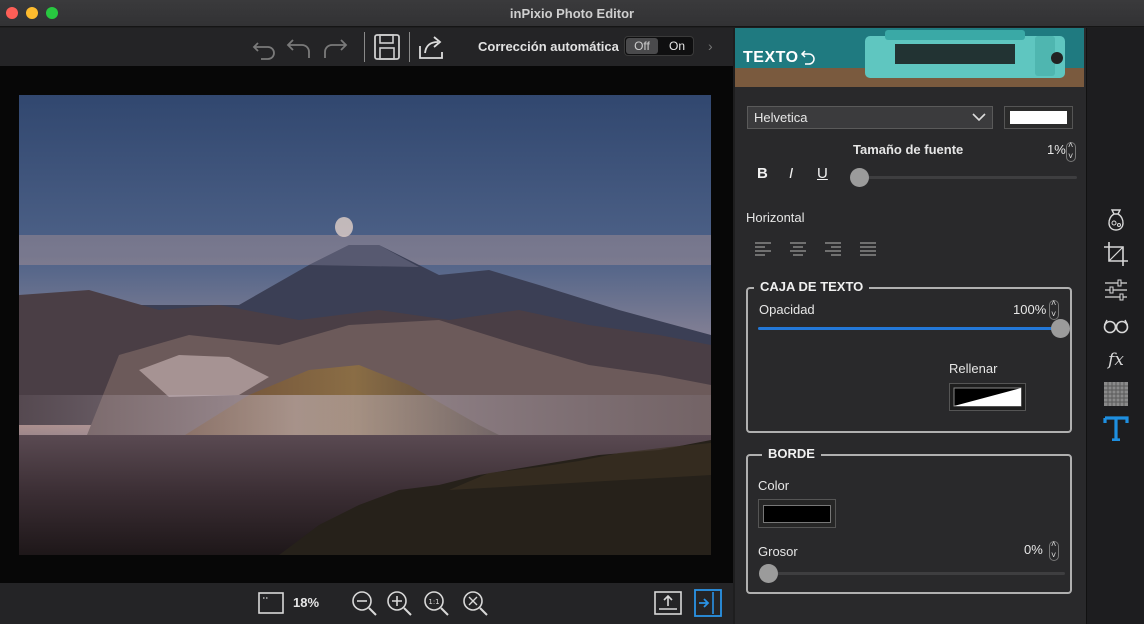  I want to click on zoom-out-icon, so click(364, 603).